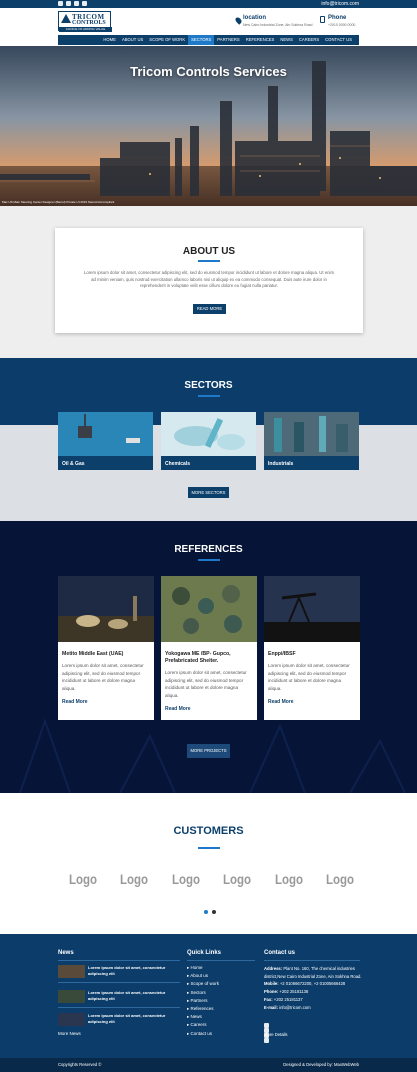 The height and width of the screenshot is (1072, 417). I want to click on nav-contact: CONTACT US, so click(338, 40).